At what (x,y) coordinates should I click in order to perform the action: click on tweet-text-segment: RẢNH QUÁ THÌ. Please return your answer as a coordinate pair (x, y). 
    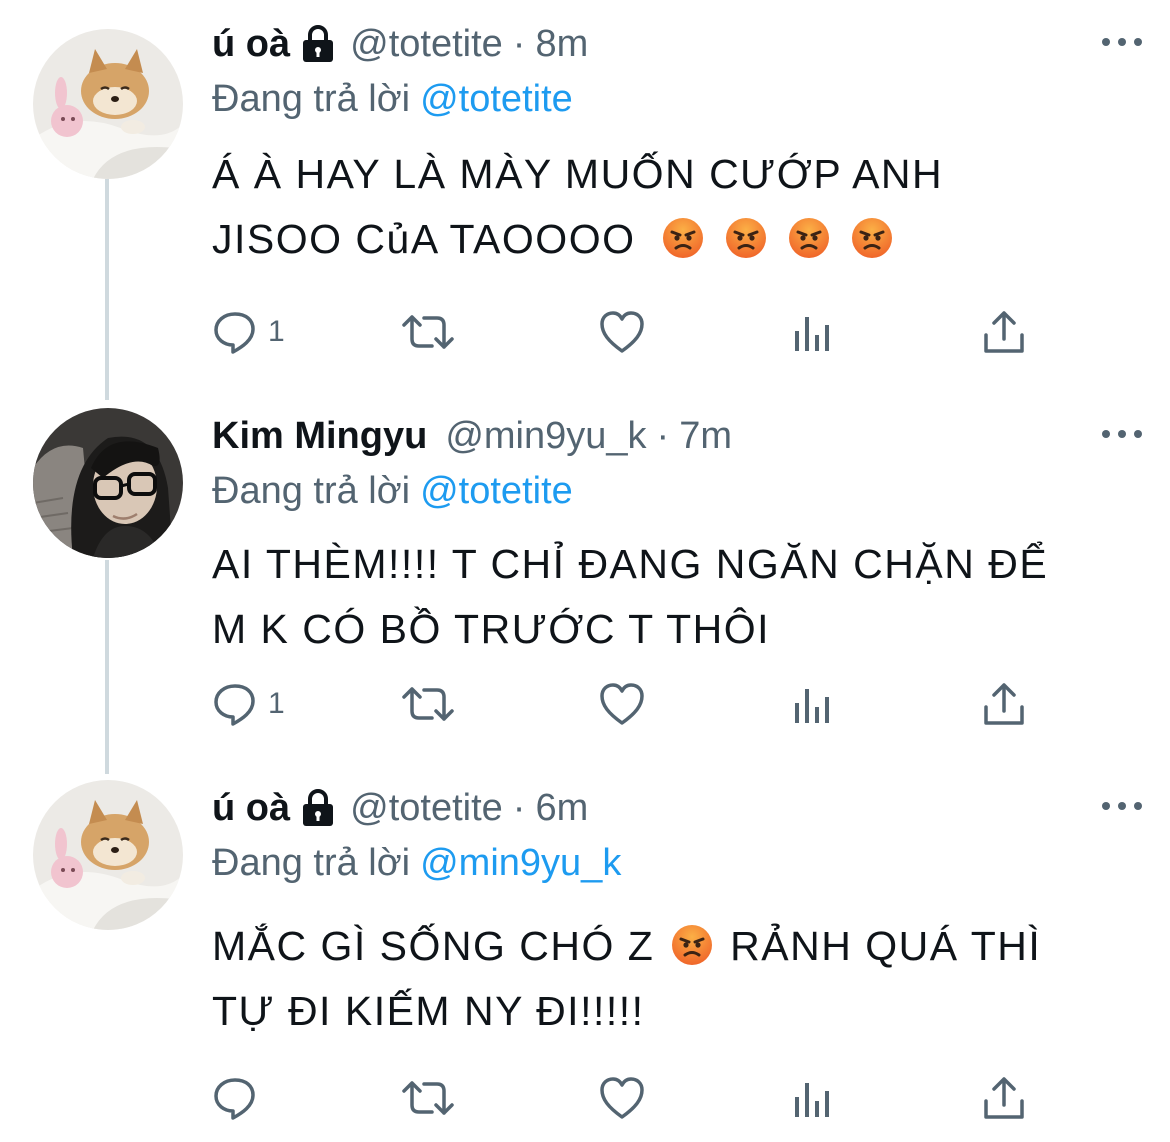
    Looking at the image, I should click on (886, 946).